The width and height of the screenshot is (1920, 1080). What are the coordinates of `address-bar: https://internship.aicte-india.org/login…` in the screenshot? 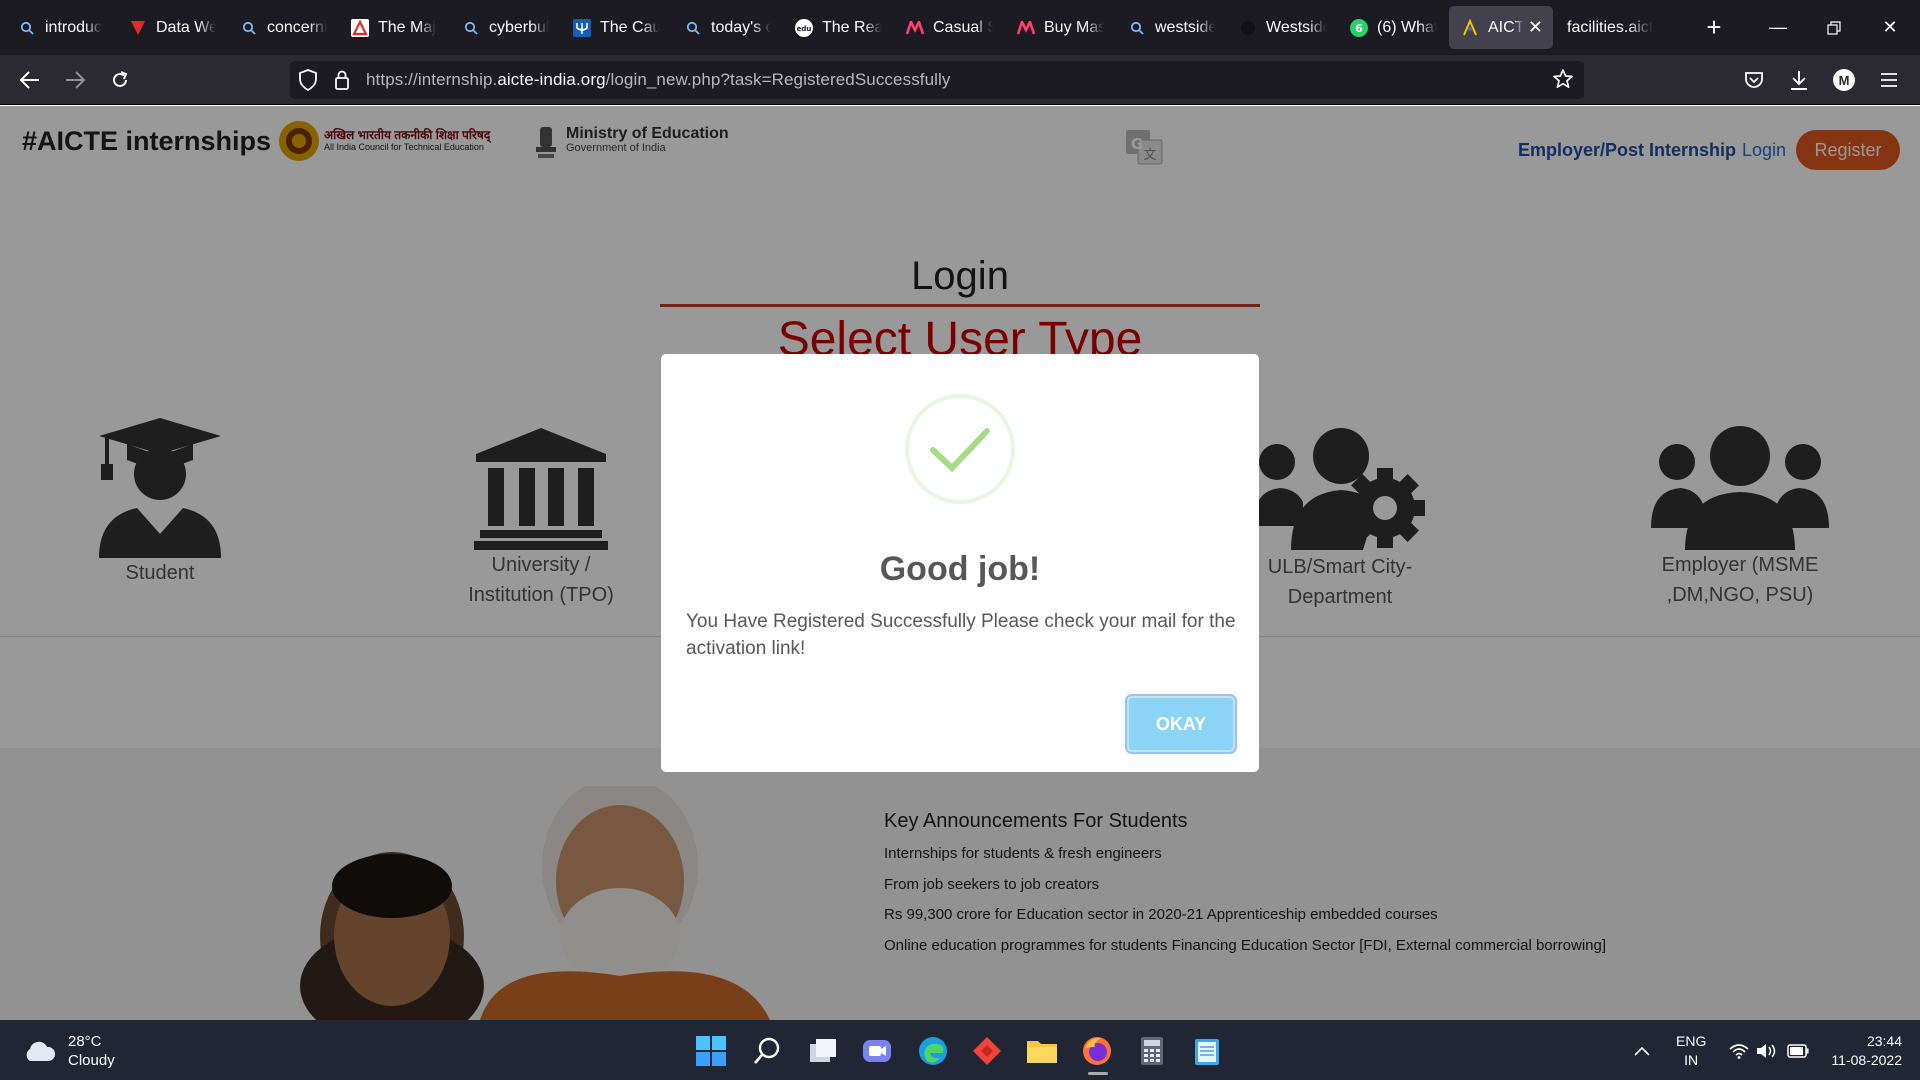 It's located at (937, 80).